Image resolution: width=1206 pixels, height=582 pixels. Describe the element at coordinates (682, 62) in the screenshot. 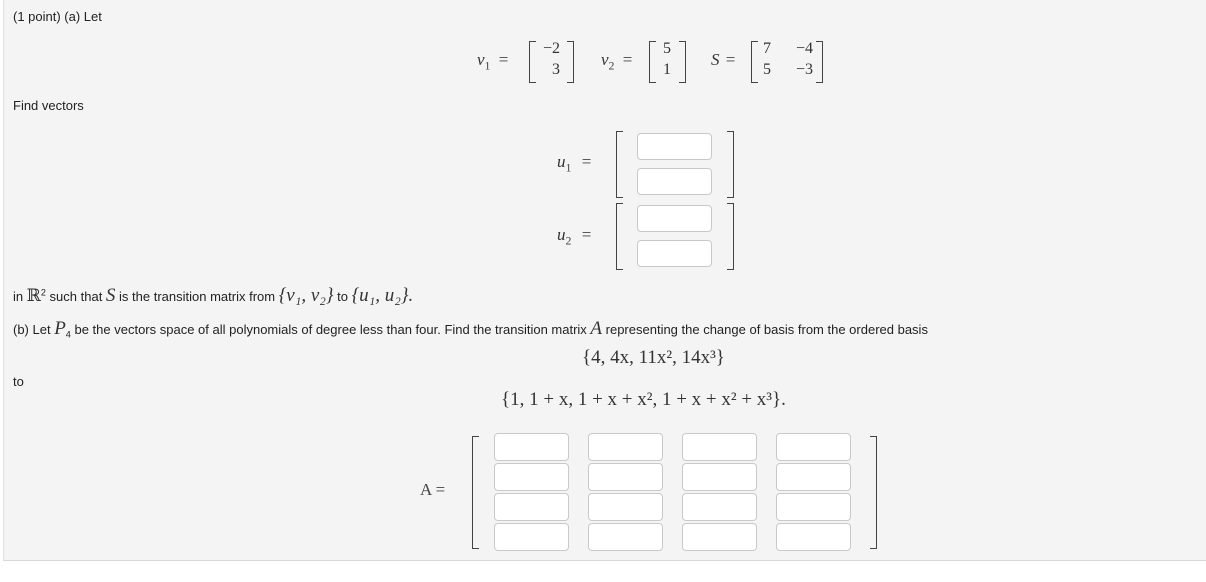

I see `v2-right-bracket` at that location.